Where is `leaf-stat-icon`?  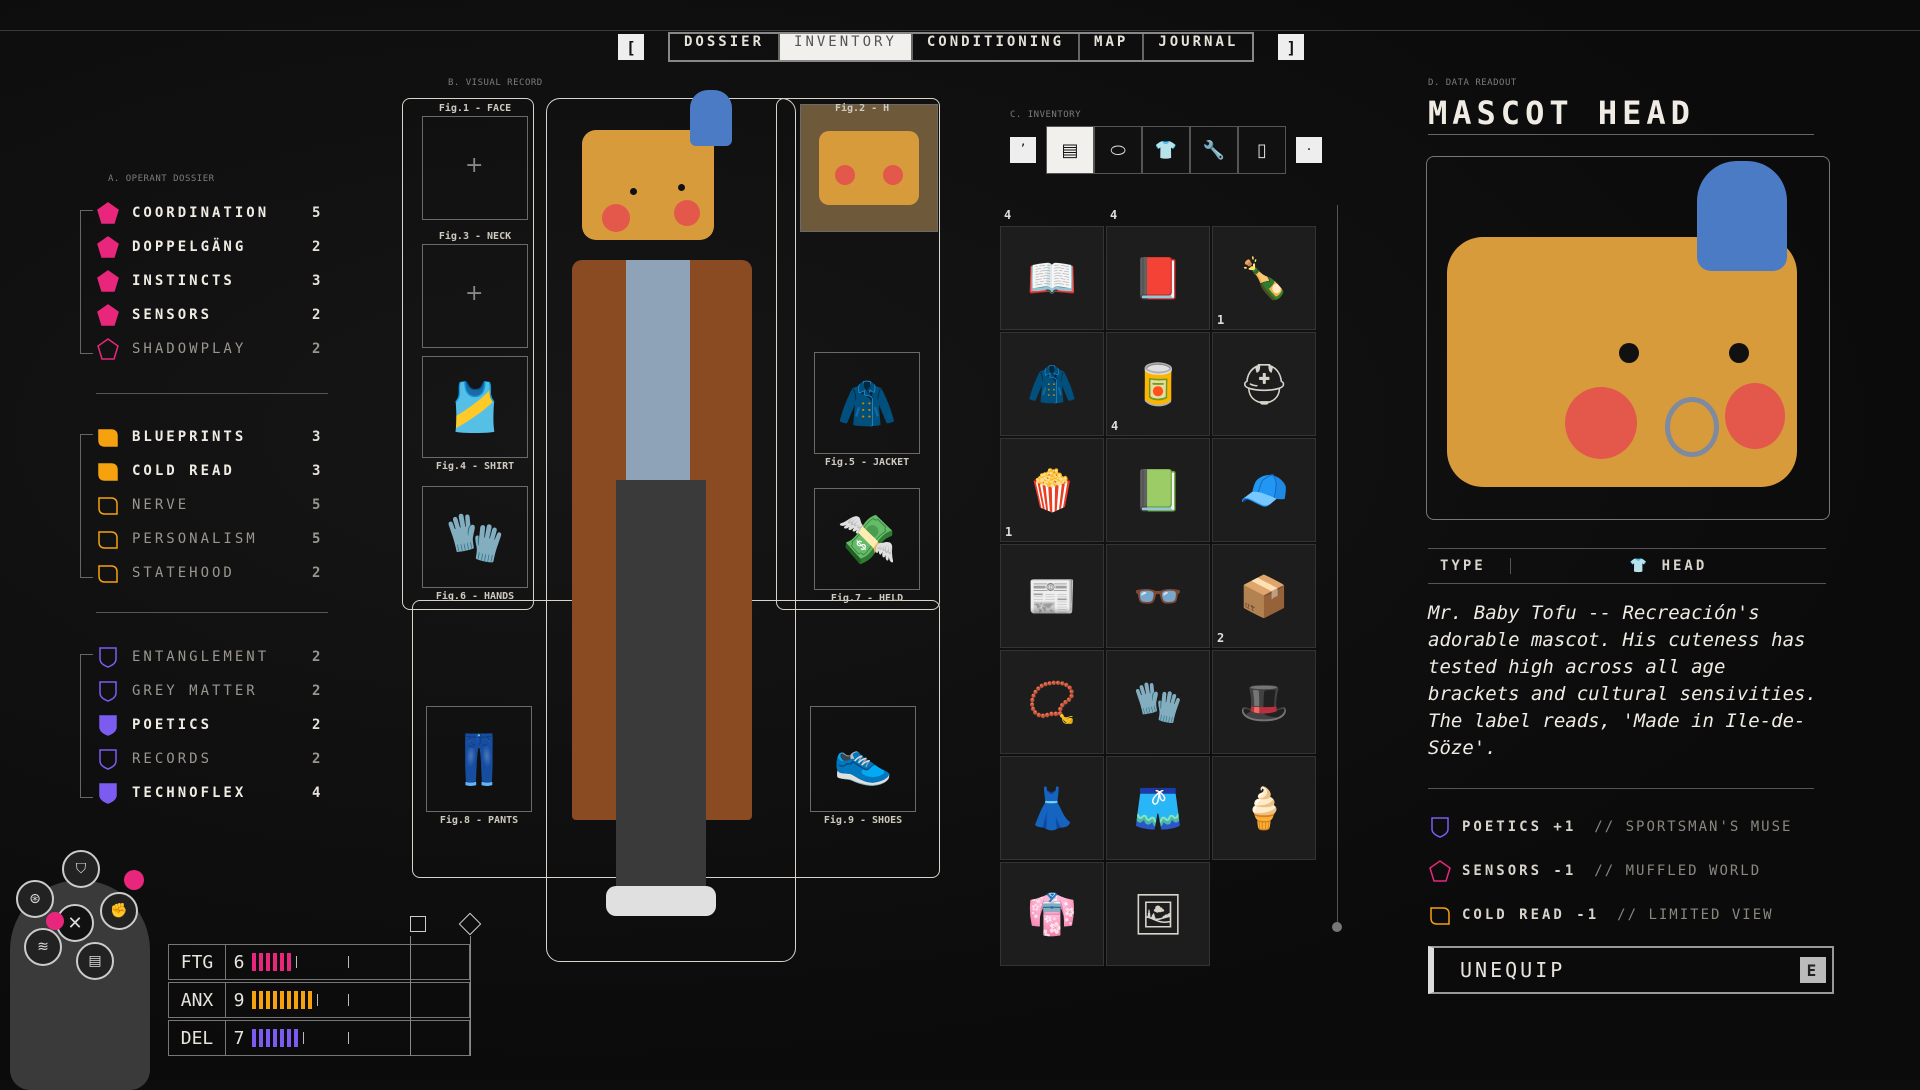 leaf-stat-icon is located at coordinates (108, 437).